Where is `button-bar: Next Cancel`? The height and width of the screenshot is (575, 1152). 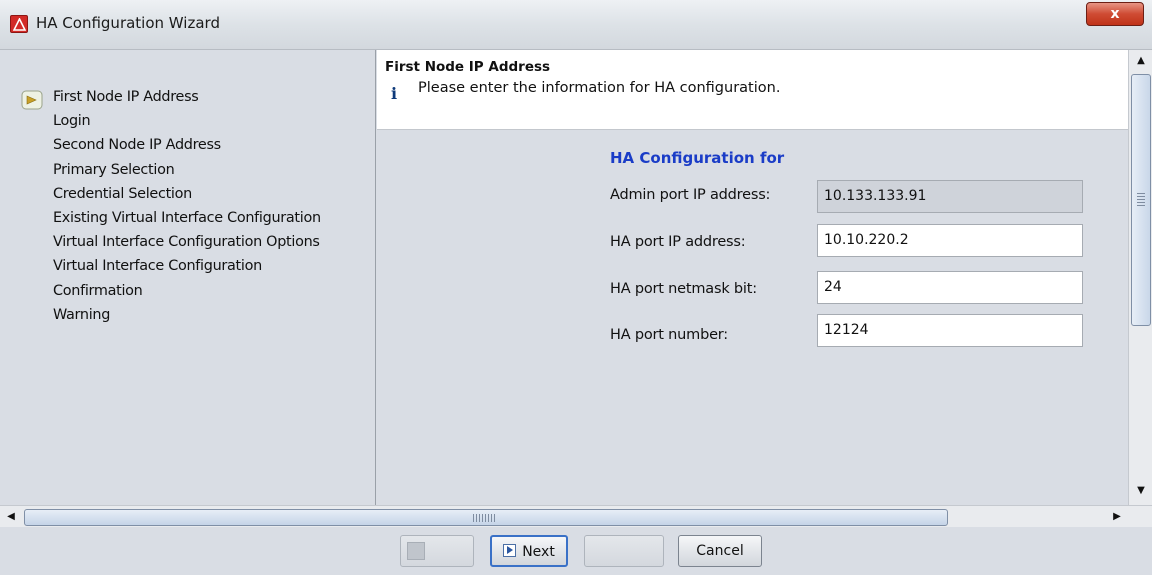
button-bar: Next Cancel is located at coordinates (576, 551).